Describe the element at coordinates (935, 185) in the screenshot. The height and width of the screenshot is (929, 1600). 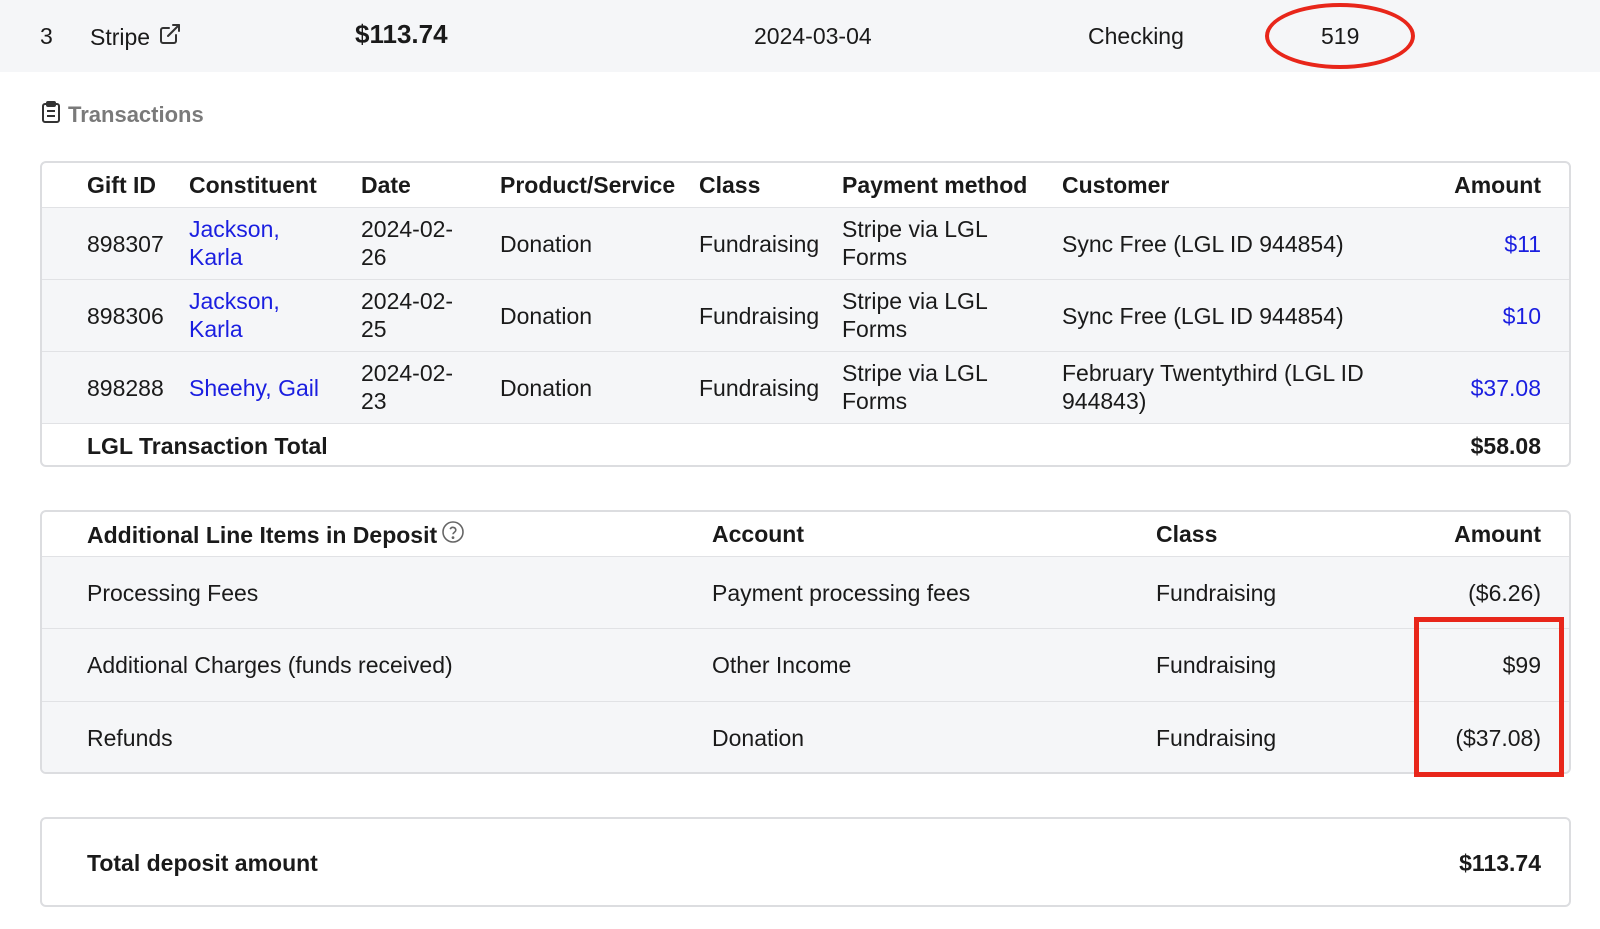
I see `header-payment-method: Payment method` at that location.